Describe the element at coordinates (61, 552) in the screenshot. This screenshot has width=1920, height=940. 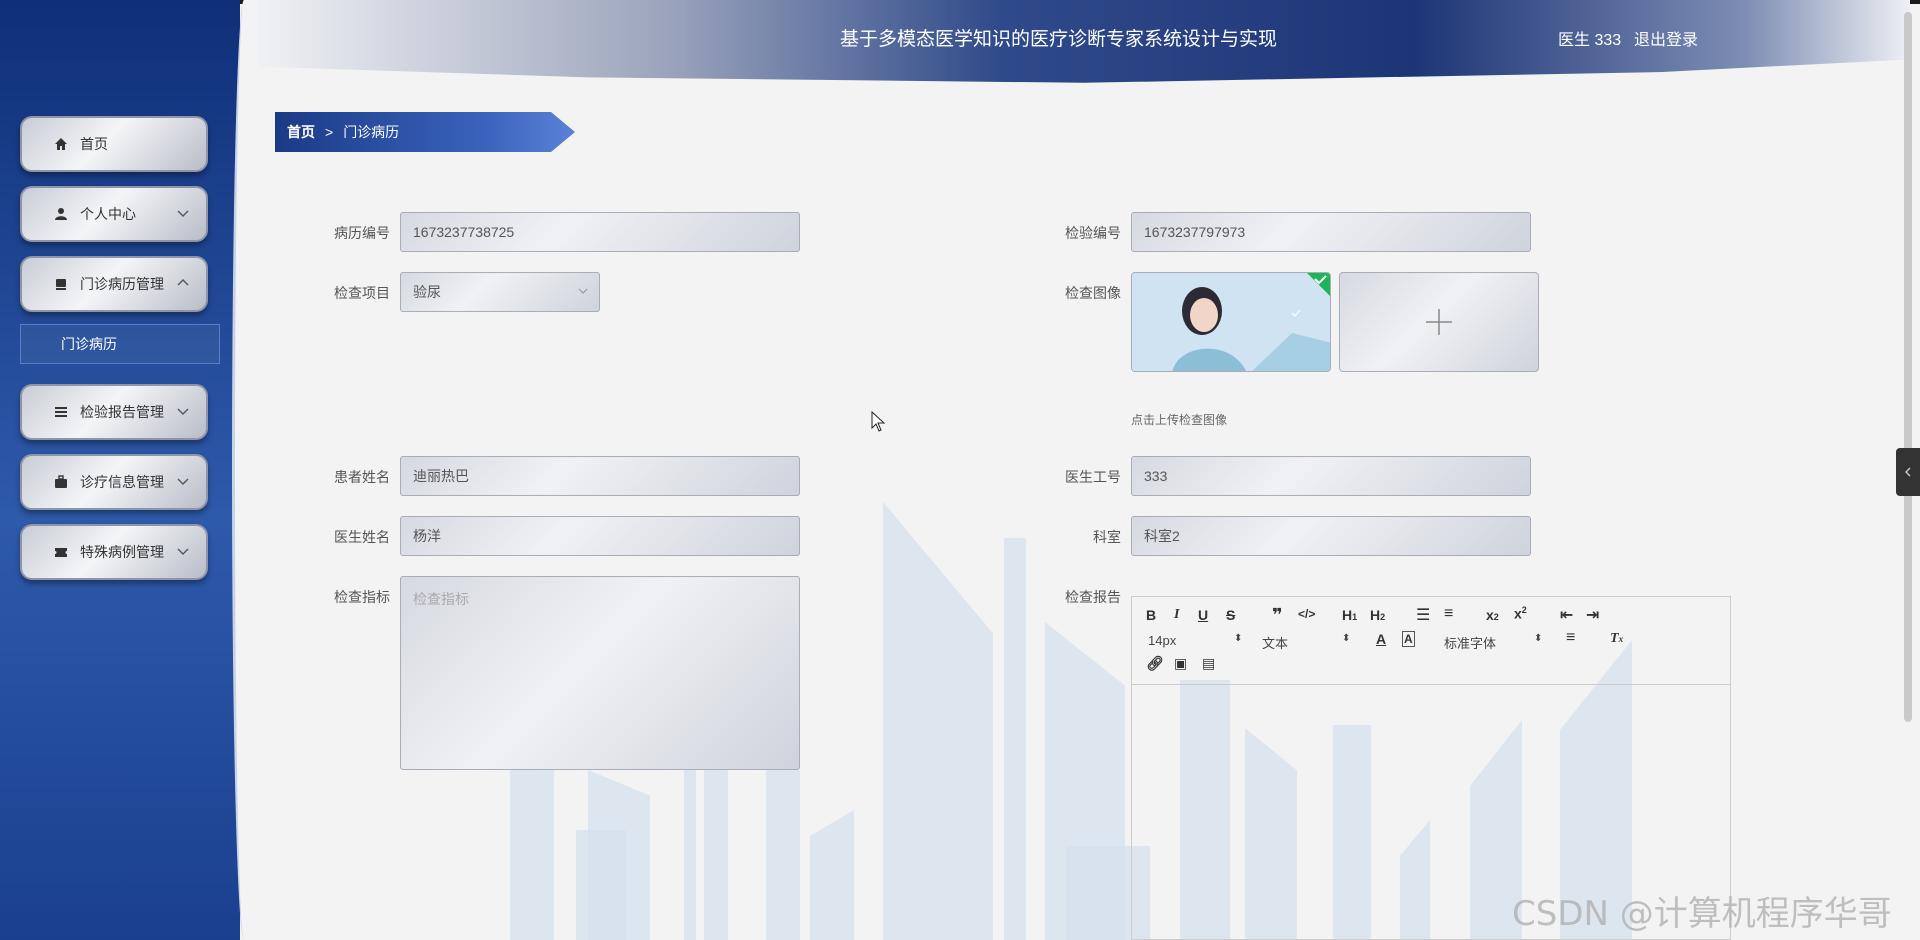
I see `ticket-icon` at that location.